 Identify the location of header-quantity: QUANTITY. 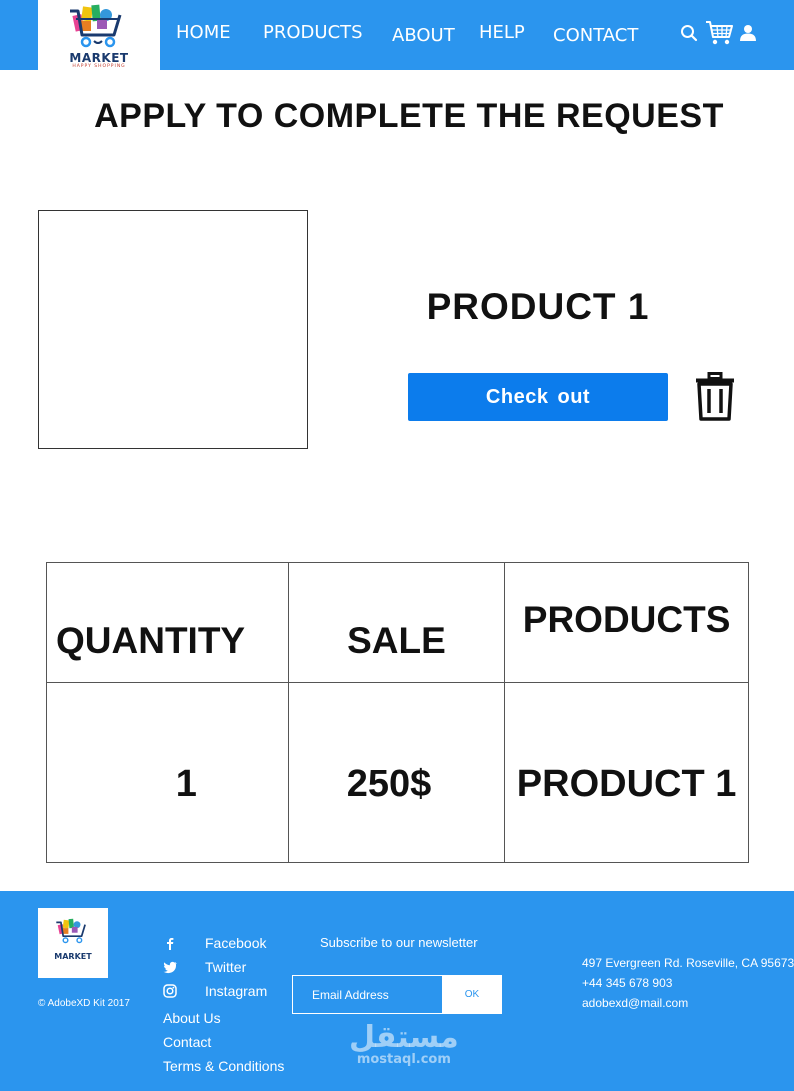
(167, 622).